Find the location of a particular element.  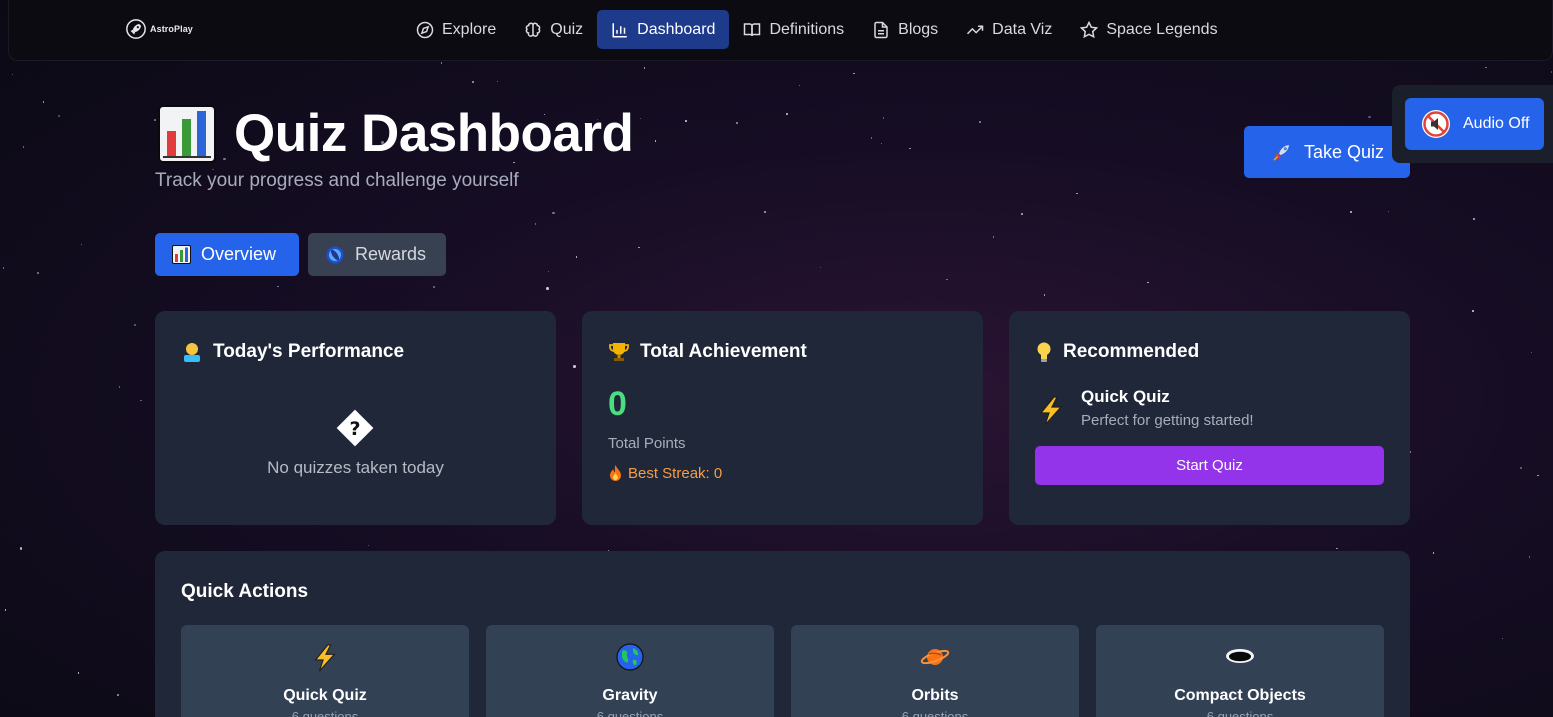

quick-action-name: Orbits is located at coordinates (935, 695).